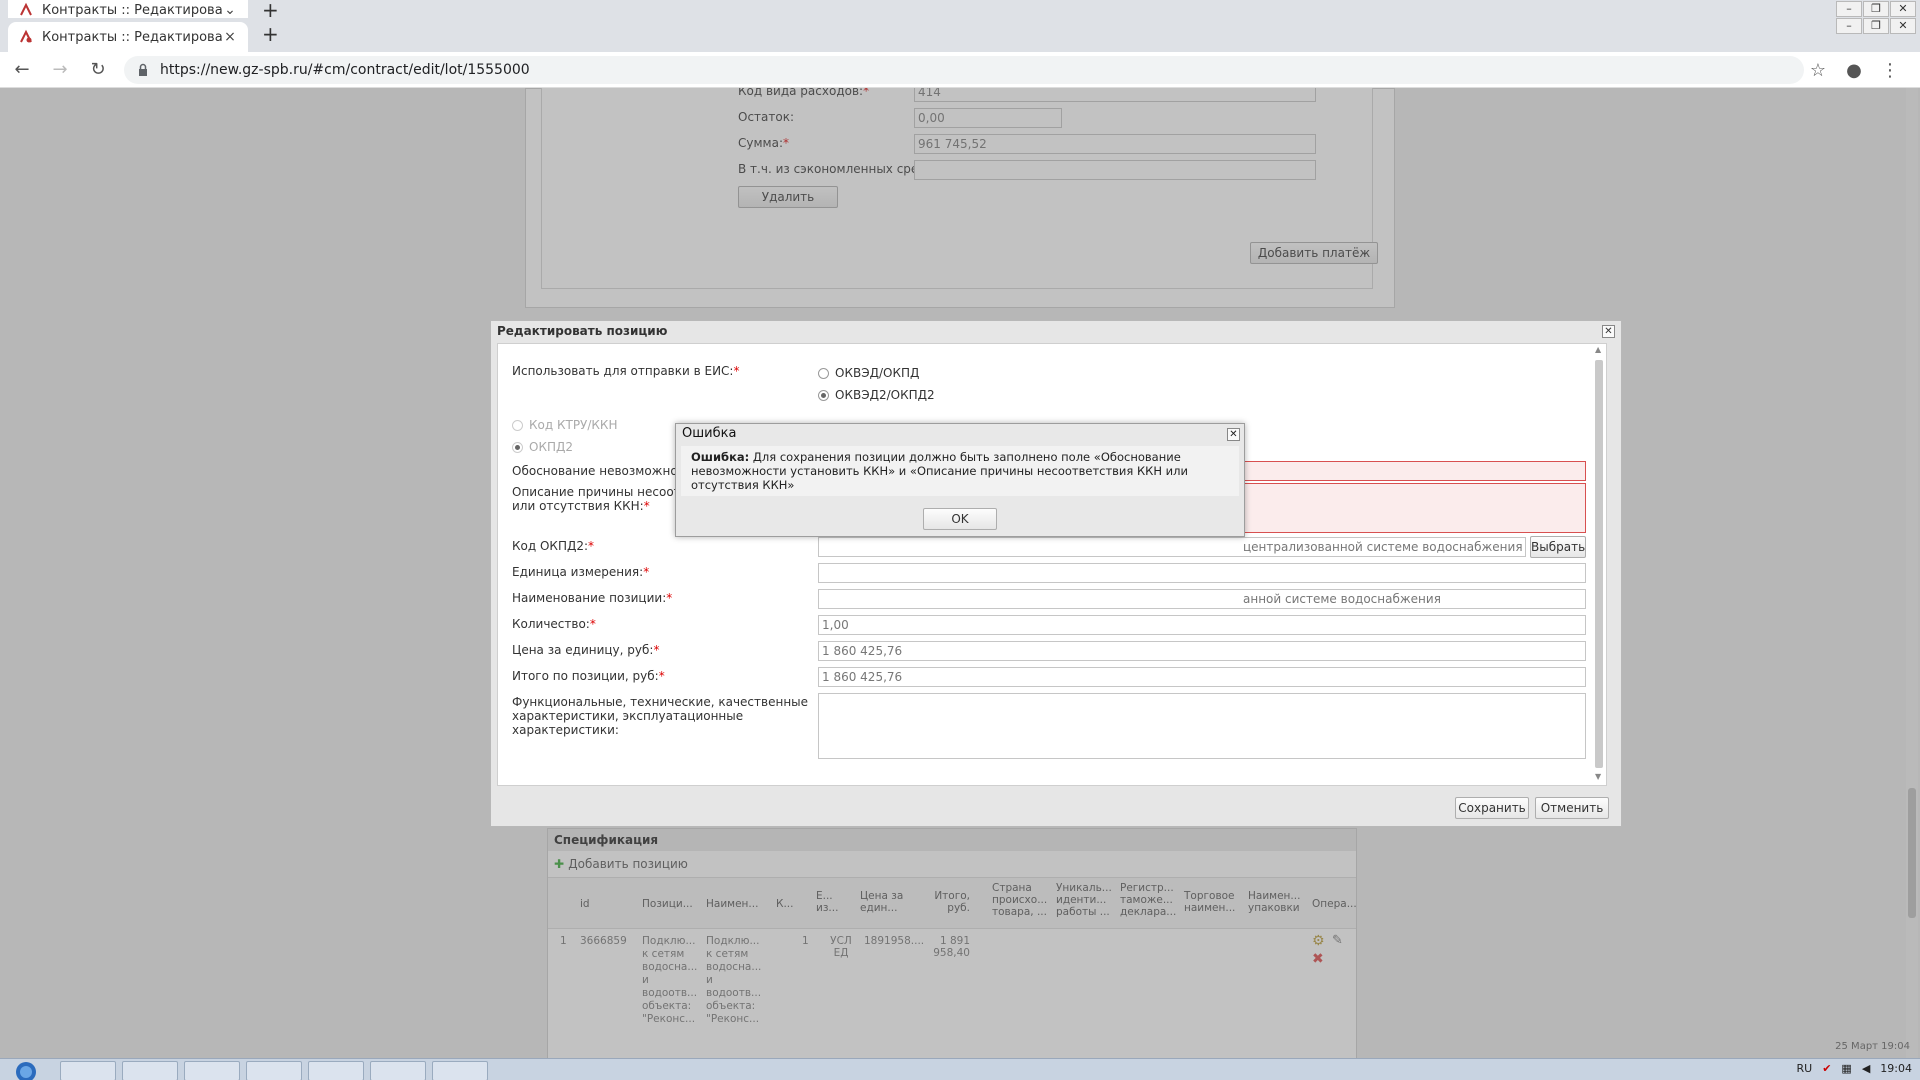 Image resolution: width=1920 pixels, height=1080 pixels. I want to click on forward-arrow-icon: →, so click(60, 70).